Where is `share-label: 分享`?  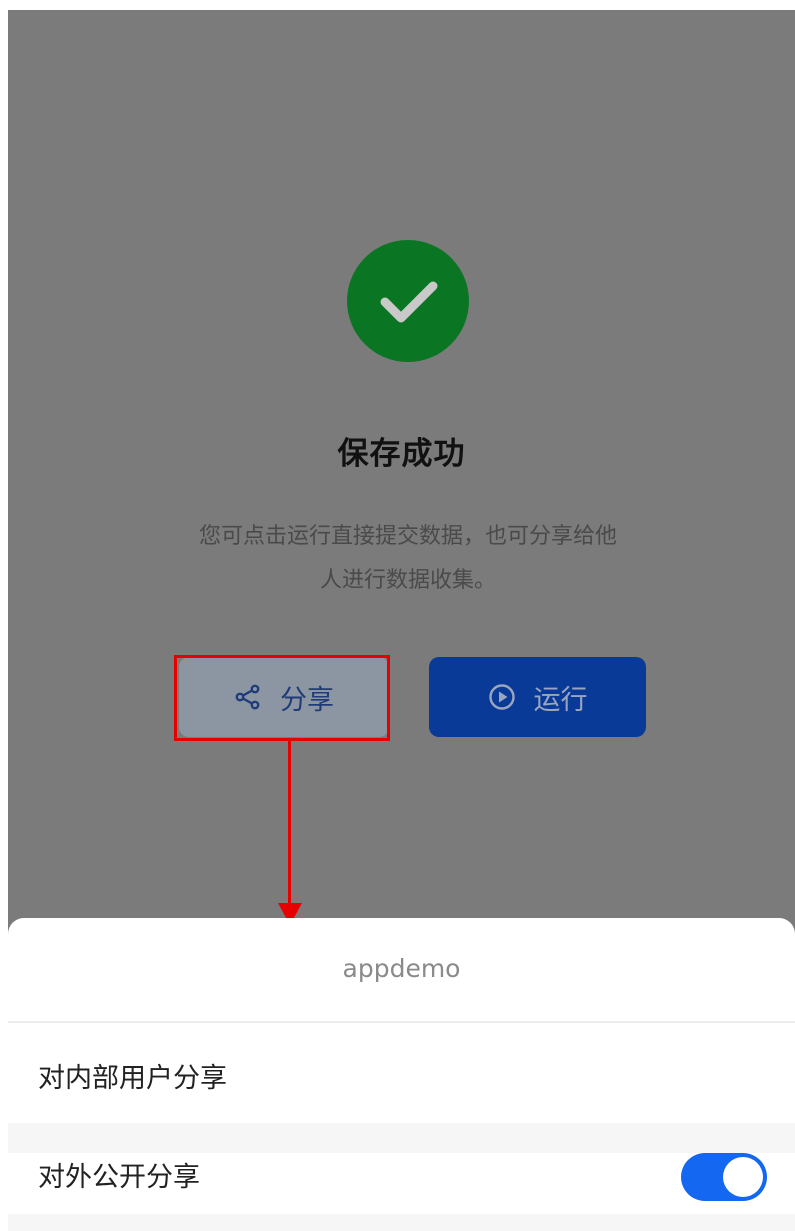
share-label: 分享 is located at coordinates (307, 700).